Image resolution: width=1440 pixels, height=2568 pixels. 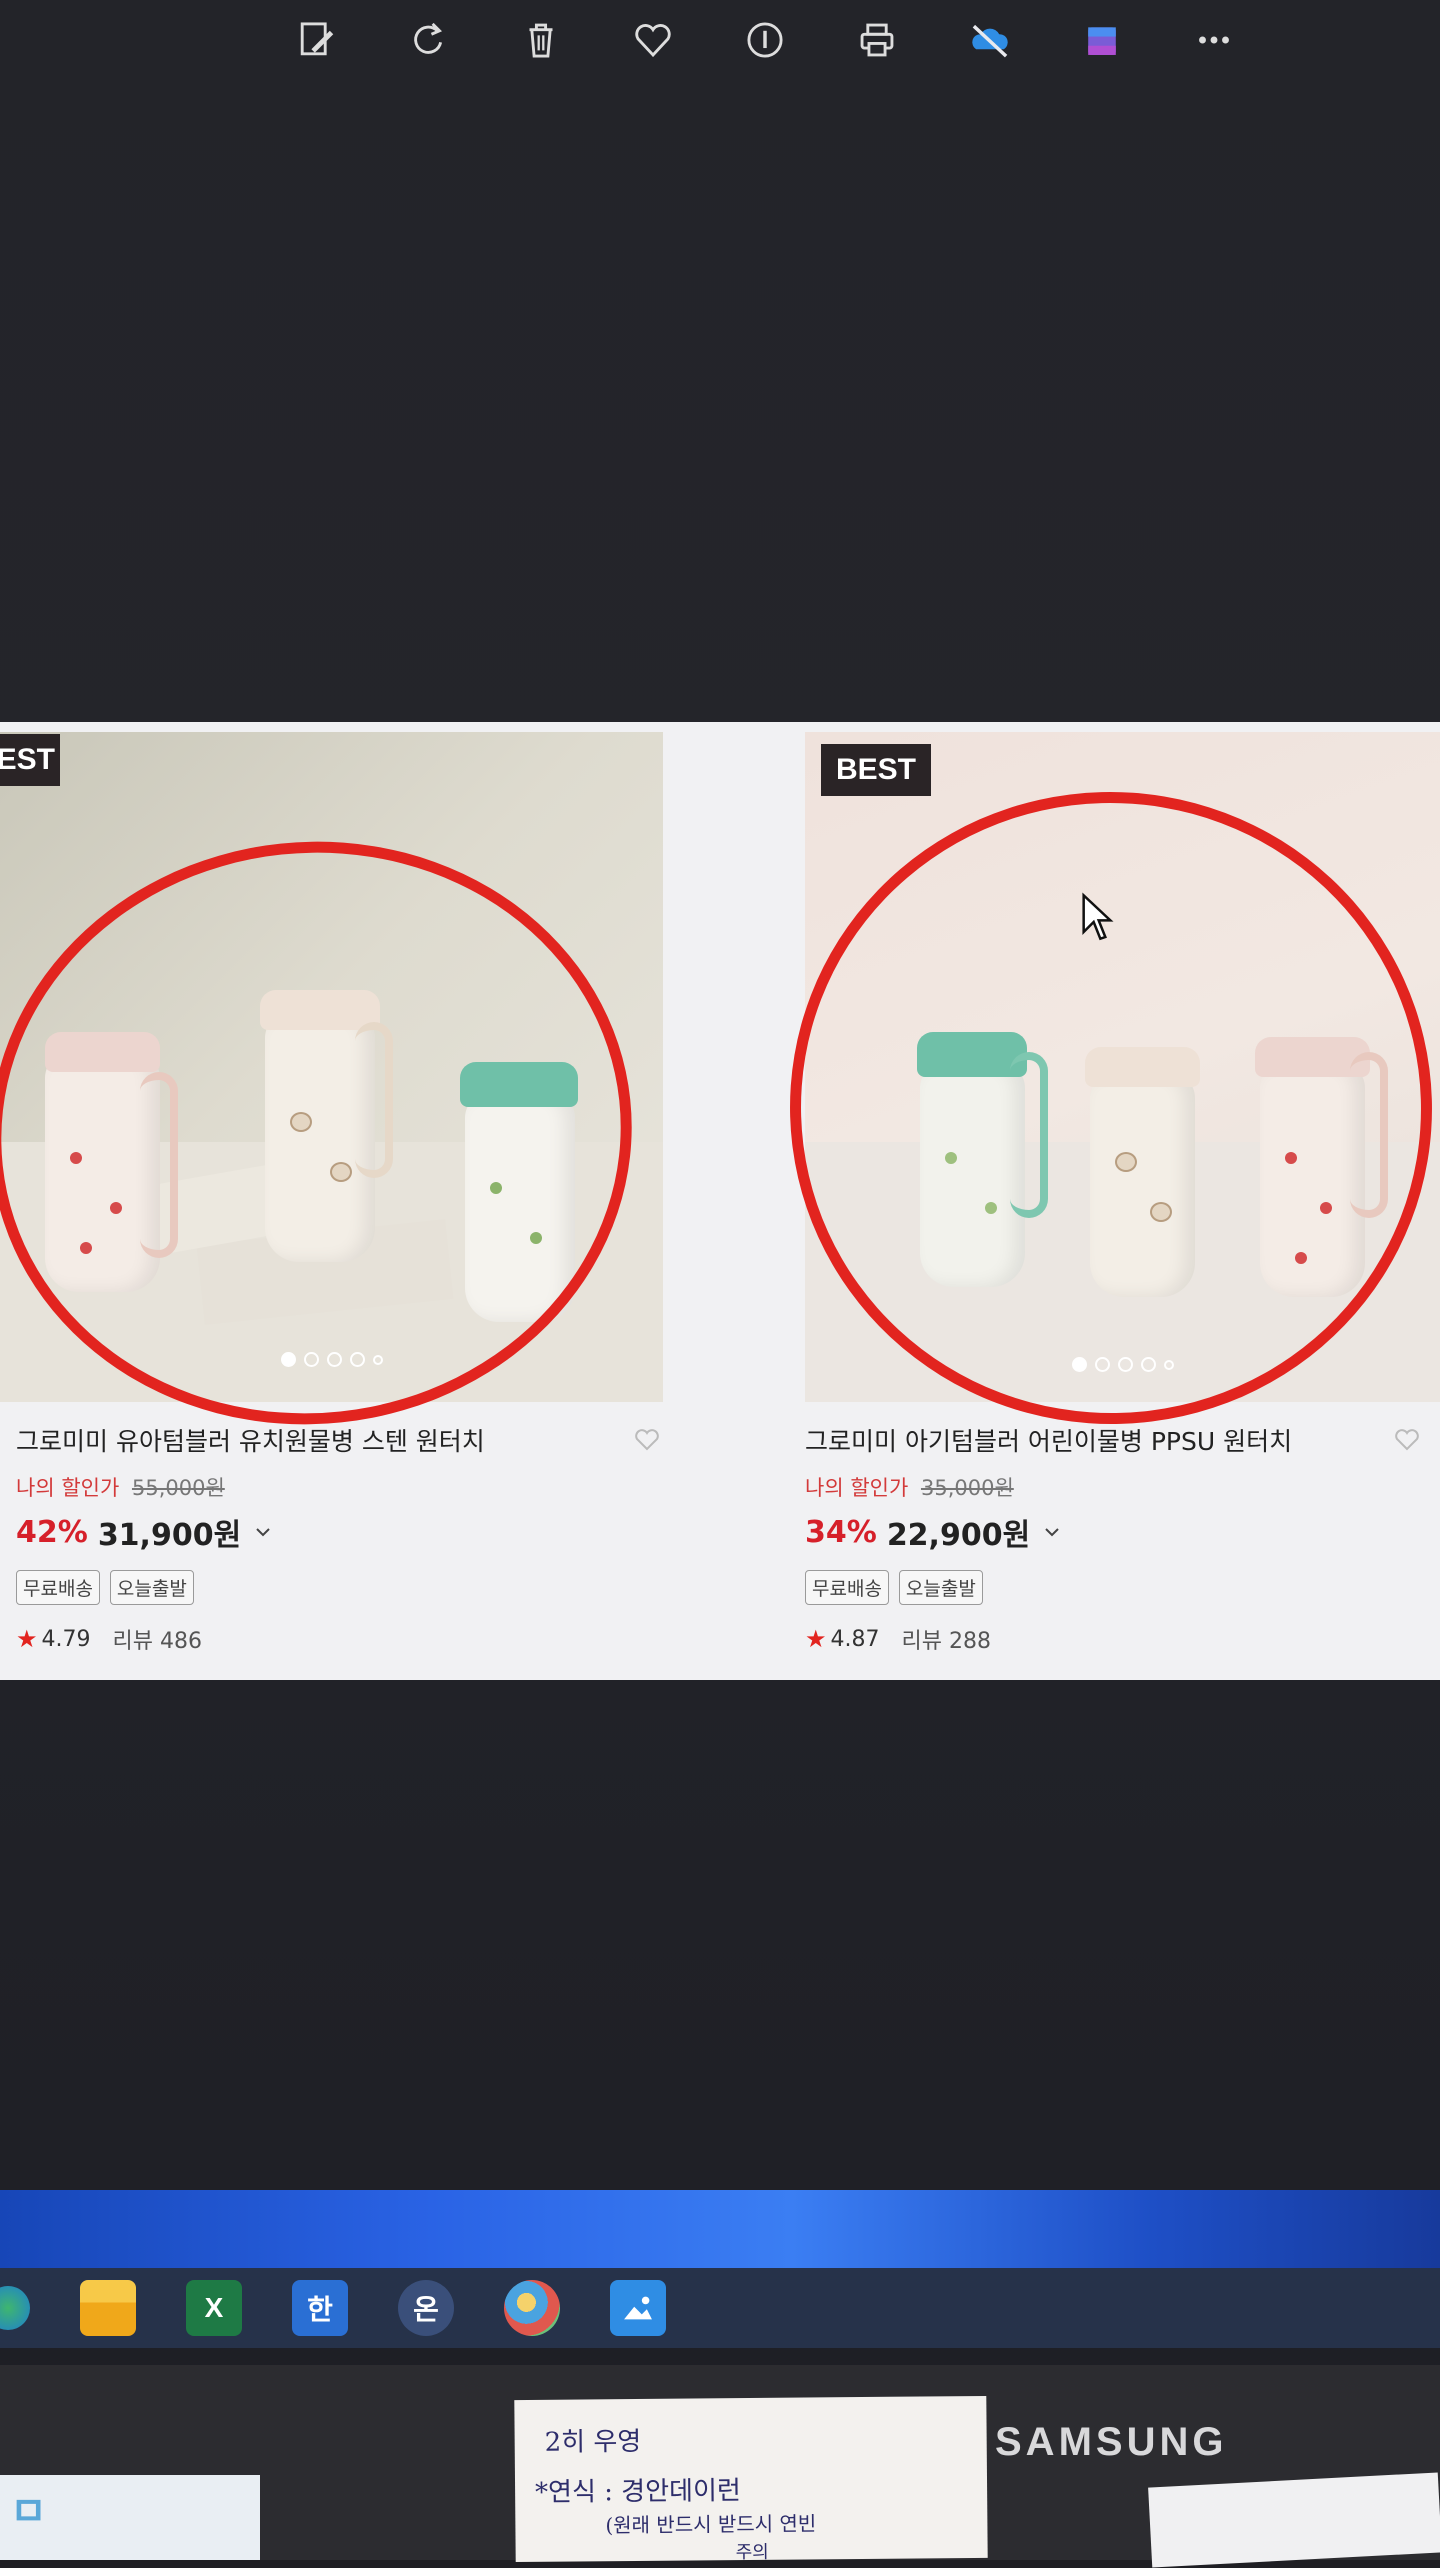 What do you see at coordinates (653, 40) in the screenshot?
I see `heart-icon` at bounding box center [653, 40].